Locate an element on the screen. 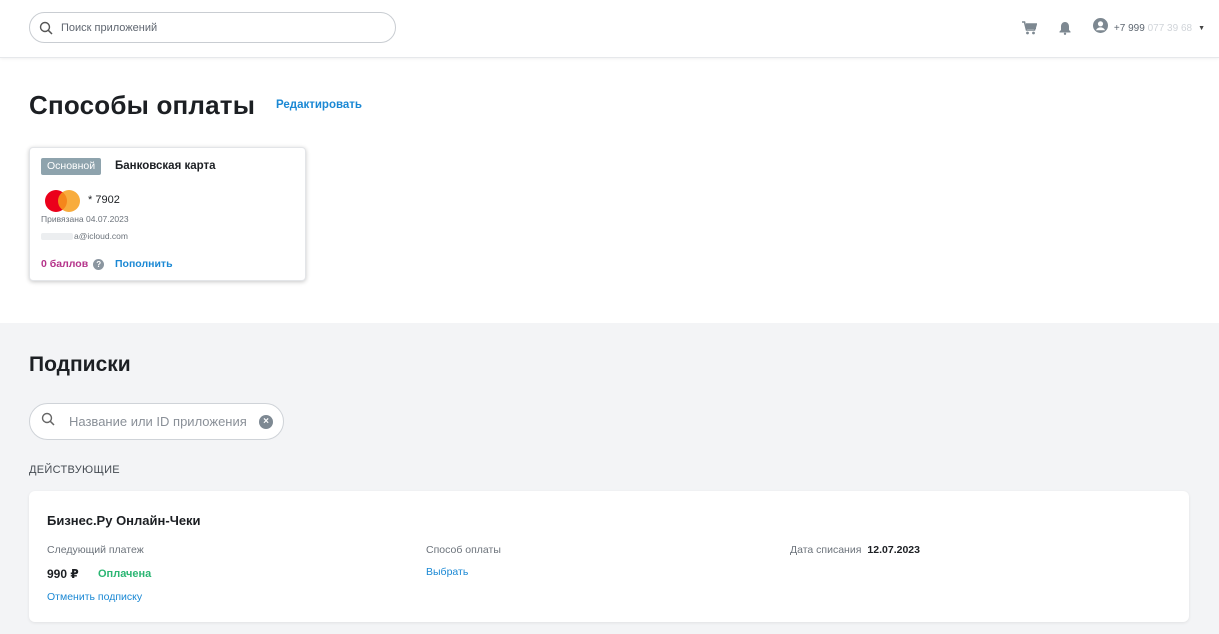  subscriptions-title: Подписки is located at coordinates (80, 364).